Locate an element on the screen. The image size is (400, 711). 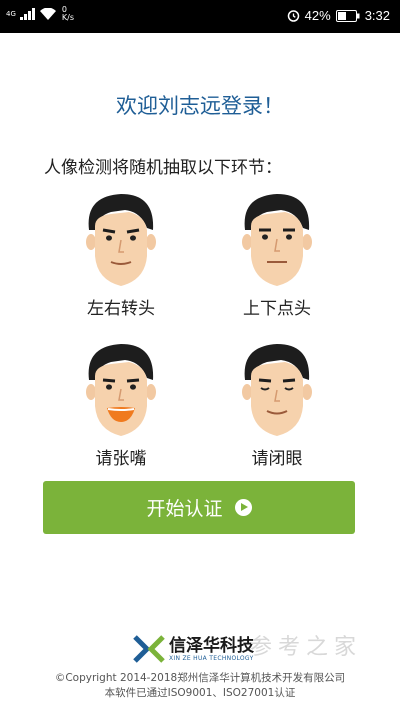
battery-icon is located at coordinates (347, 15).